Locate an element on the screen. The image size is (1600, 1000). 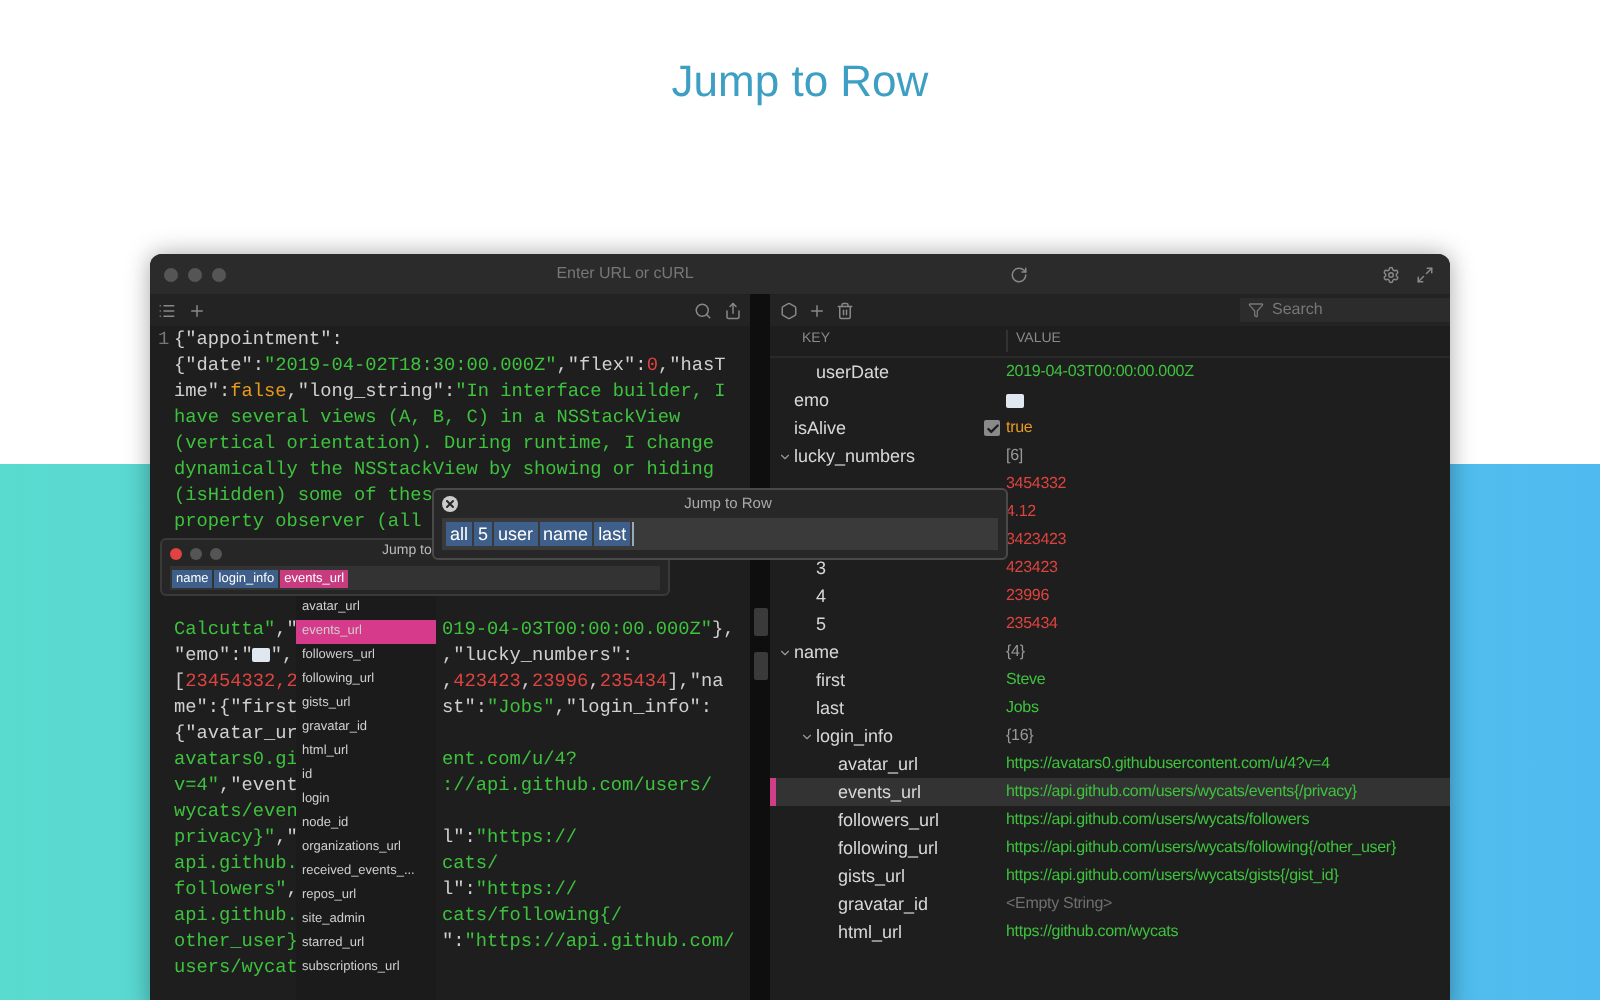
query-token: all is located at coordinates (459, 534).